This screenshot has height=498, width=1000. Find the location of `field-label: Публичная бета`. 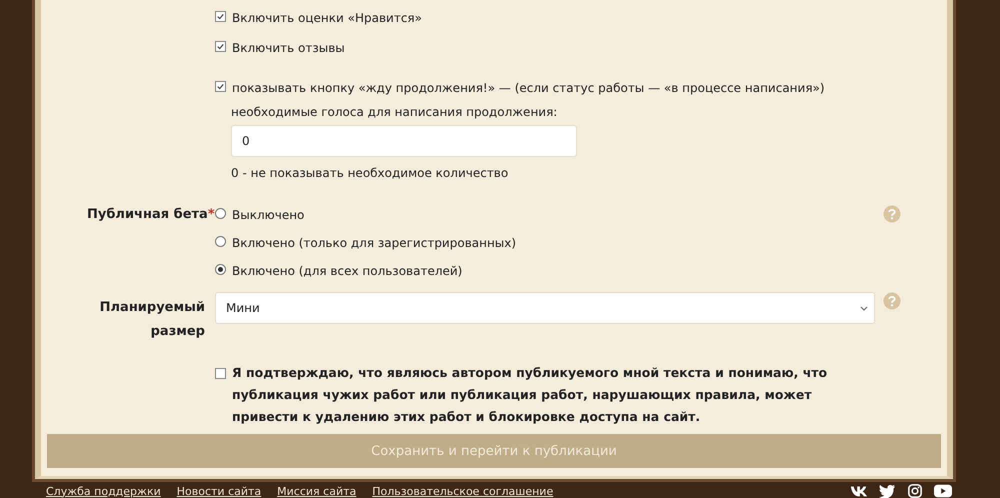

field-label: Публичная бета is located at coordinates (147, 214).